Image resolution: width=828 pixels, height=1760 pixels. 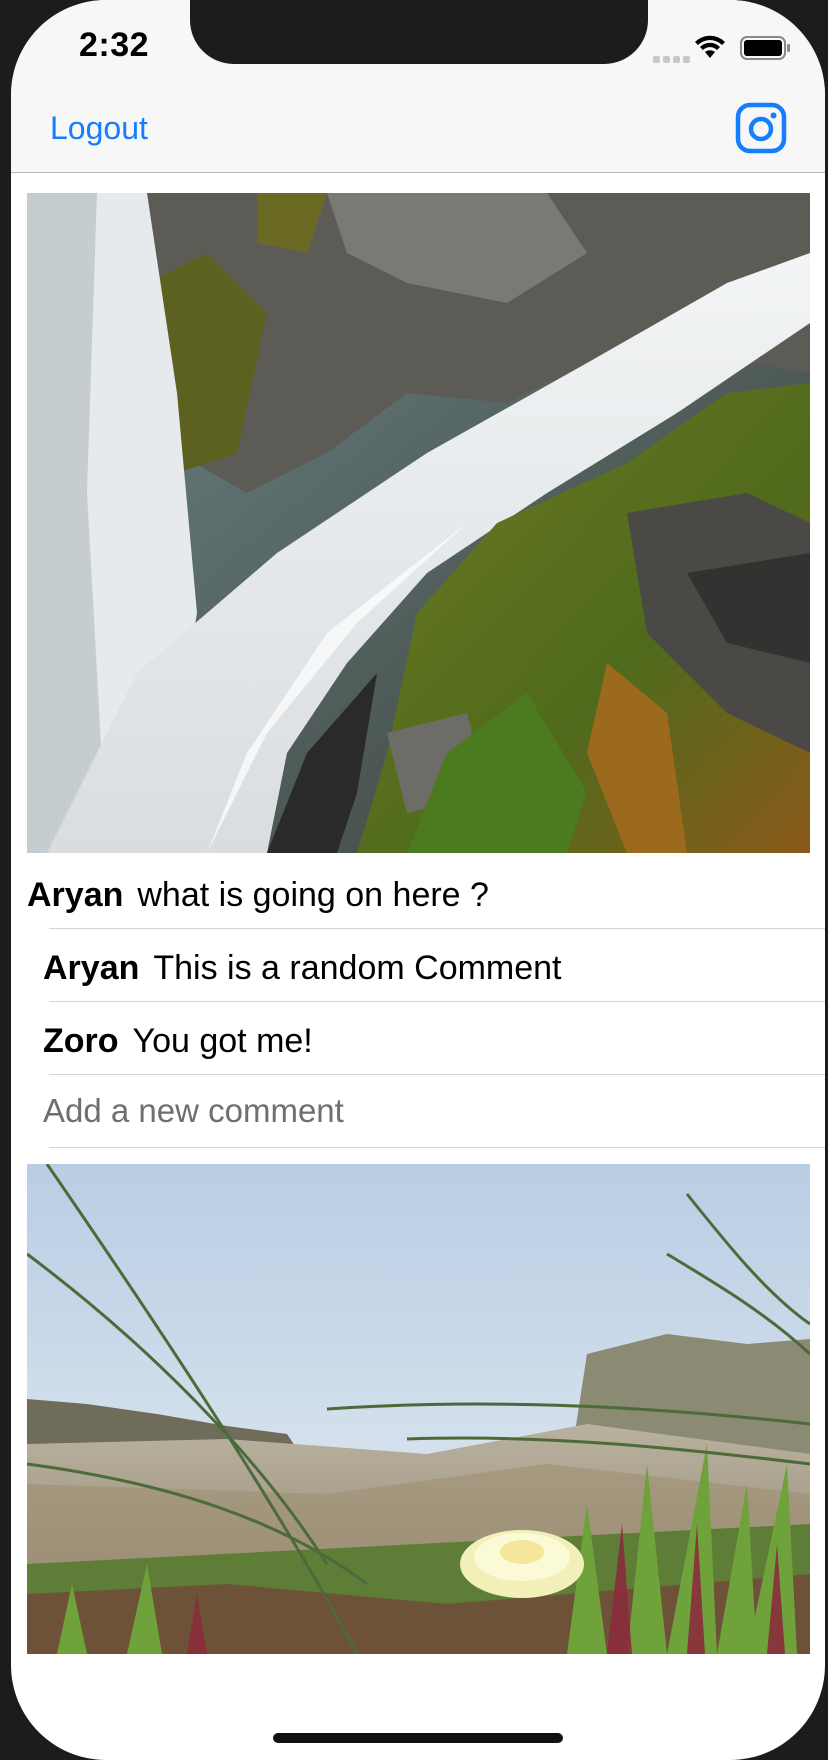 I want to click on separator, so click(x=437, y=1147).